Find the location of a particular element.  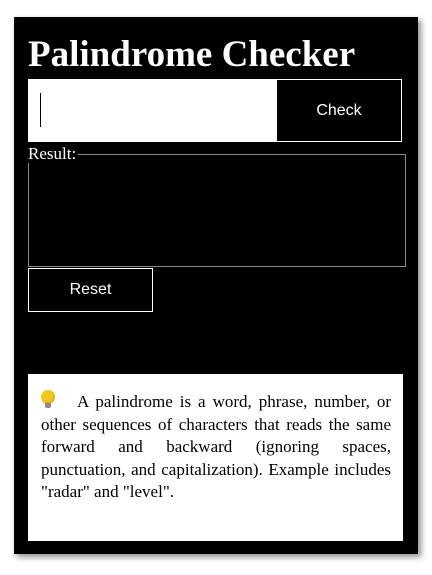

input-row: Check is located at coordinates (215, 110).